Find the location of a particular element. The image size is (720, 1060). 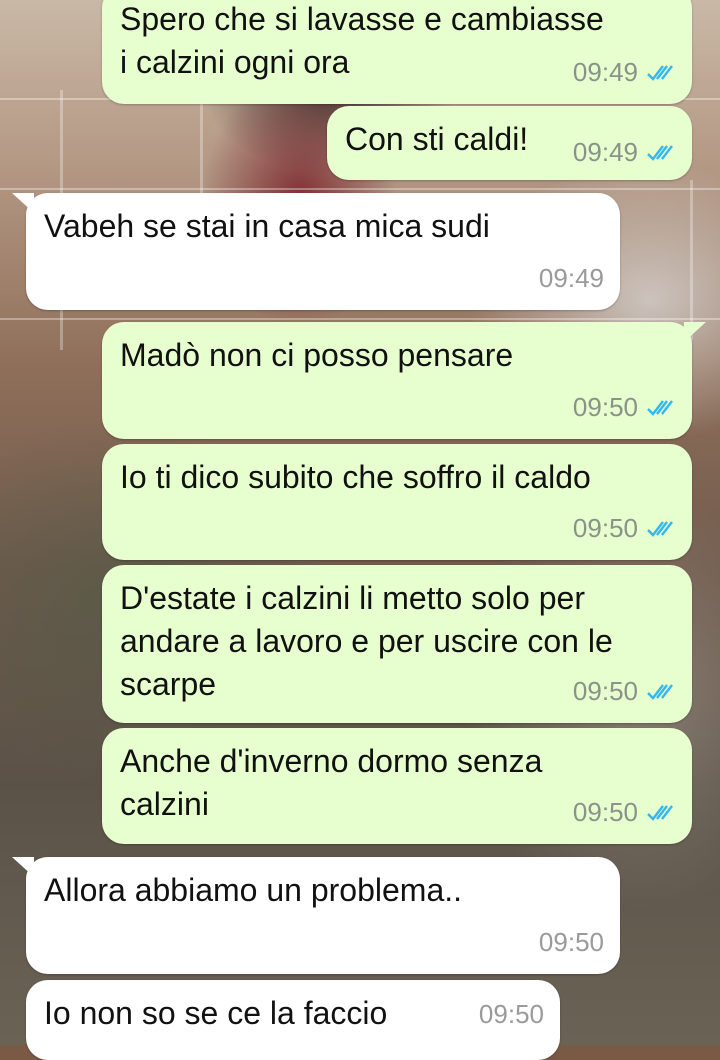

outgoing-message-bubble: Madò non ci posso pensare 09:50 is located at coordinates (404, 380).